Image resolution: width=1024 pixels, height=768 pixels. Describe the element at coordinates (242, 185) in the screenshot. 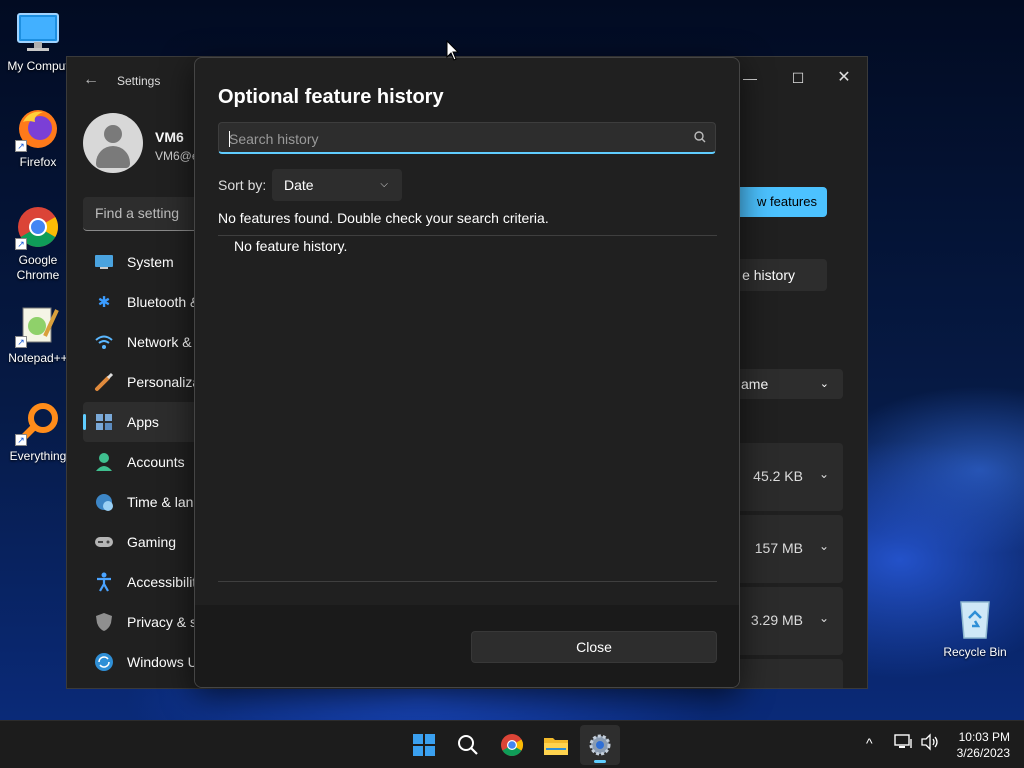

I see `sort-by-label: Sort by:` at that location.